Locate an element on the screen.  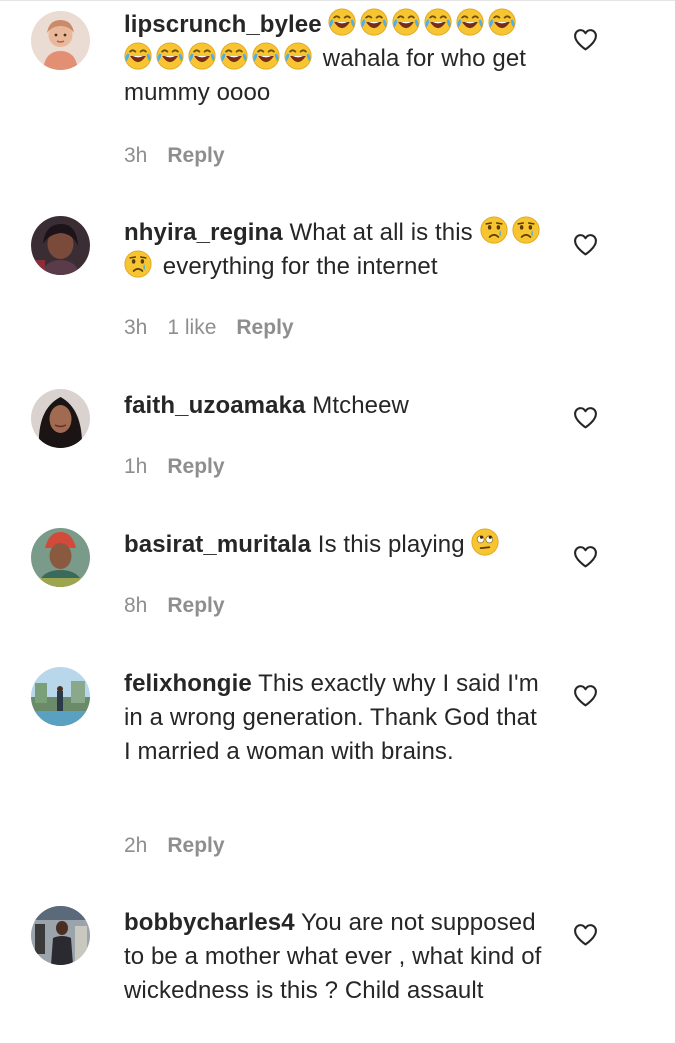
comment-body: faith_uzoamaka Mtcheew is located at coordinates (334, 406).